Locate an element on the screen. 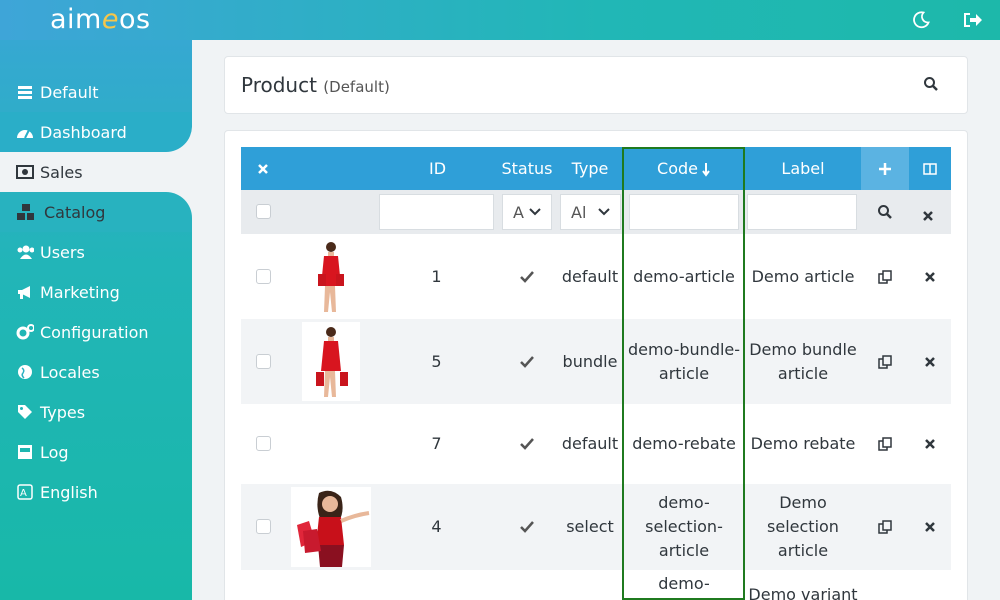  megaphone-icon is located at coordinates (25, 292).